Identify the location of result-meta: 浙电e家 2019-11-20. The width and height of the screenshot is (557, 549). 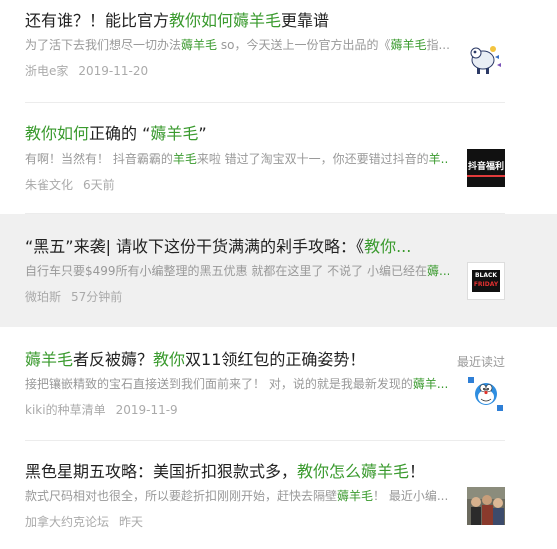
(86, 71).